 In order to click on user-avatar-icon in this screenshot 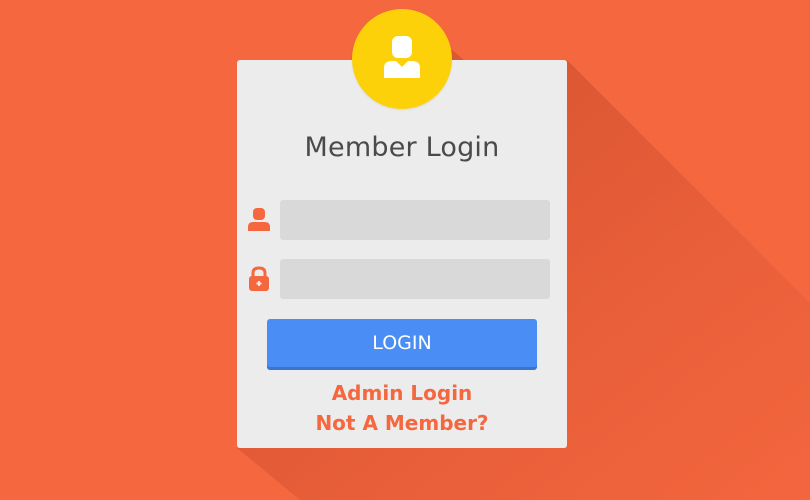, I will do `click(402, 57)`.